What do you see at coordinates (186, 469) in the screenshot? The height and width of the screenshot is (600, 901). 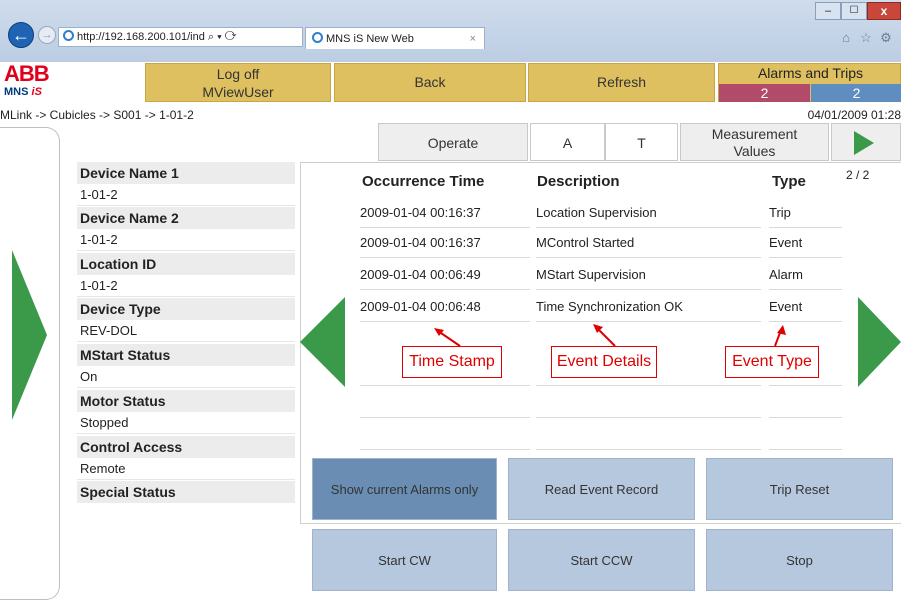 I see `info-value-control-access: Remote` at bounding box center [186, 469].